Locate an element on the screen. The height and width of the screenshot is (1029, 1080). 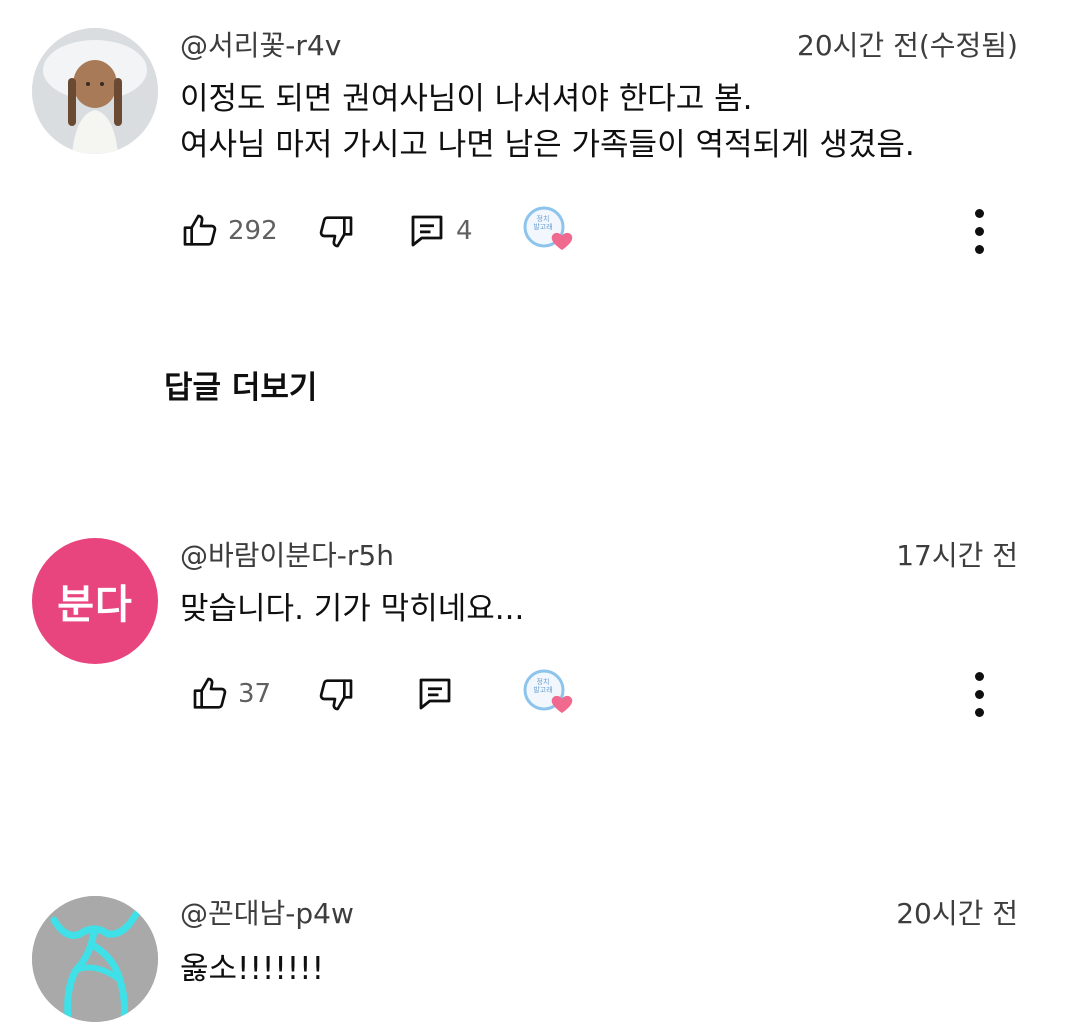
author-avatar: 분다 is located at coordinates (95, 601).